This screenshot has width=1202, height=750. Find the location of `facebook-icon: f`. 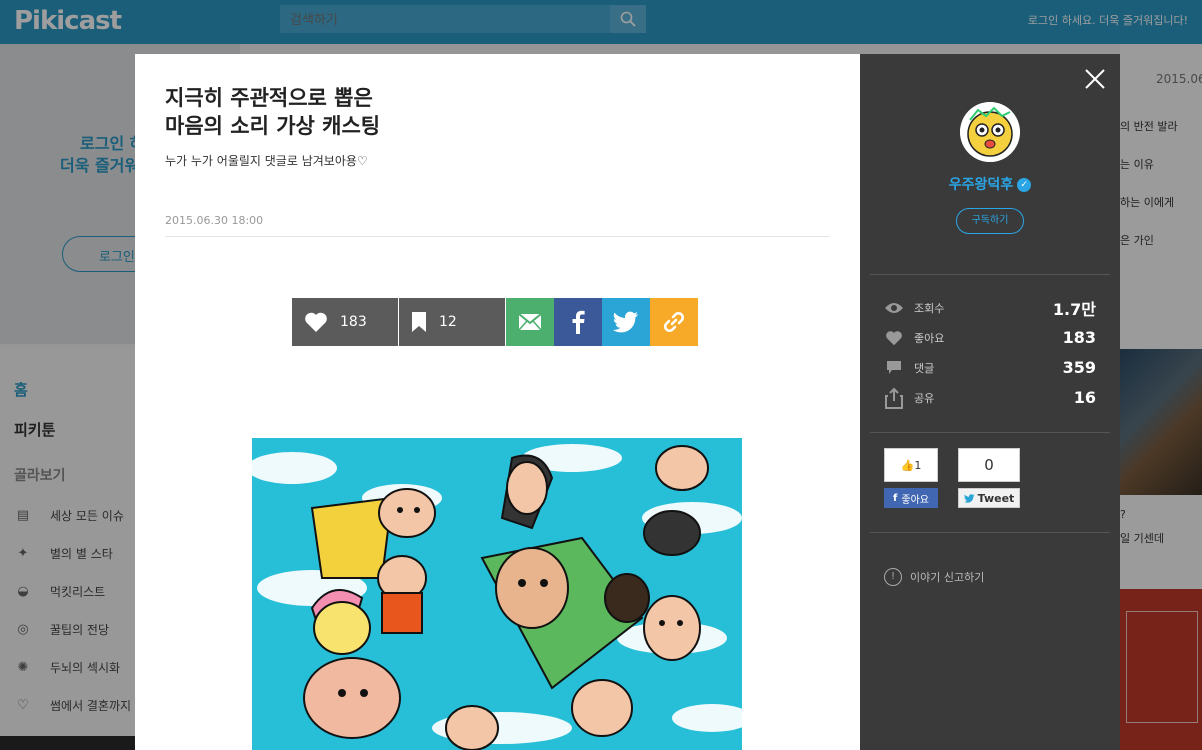

facebook-icon: f is located at coordinates (895, 498).